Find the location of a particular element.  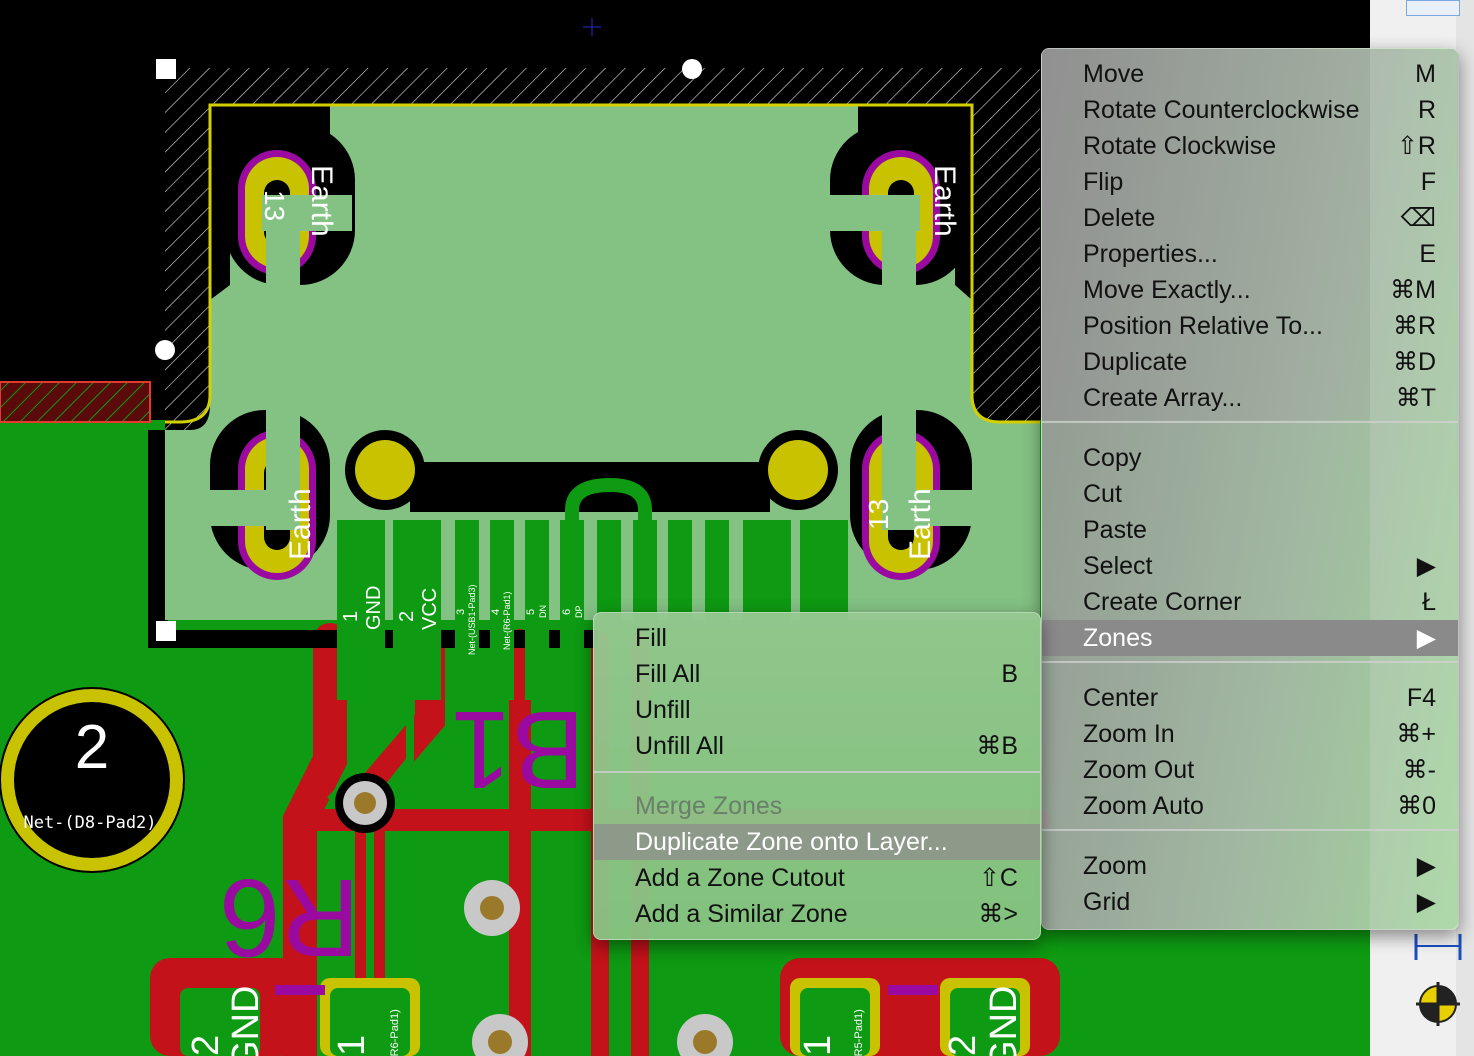

submenu-item-label: Add a Similar Zone is located at coordinates (741, 914).